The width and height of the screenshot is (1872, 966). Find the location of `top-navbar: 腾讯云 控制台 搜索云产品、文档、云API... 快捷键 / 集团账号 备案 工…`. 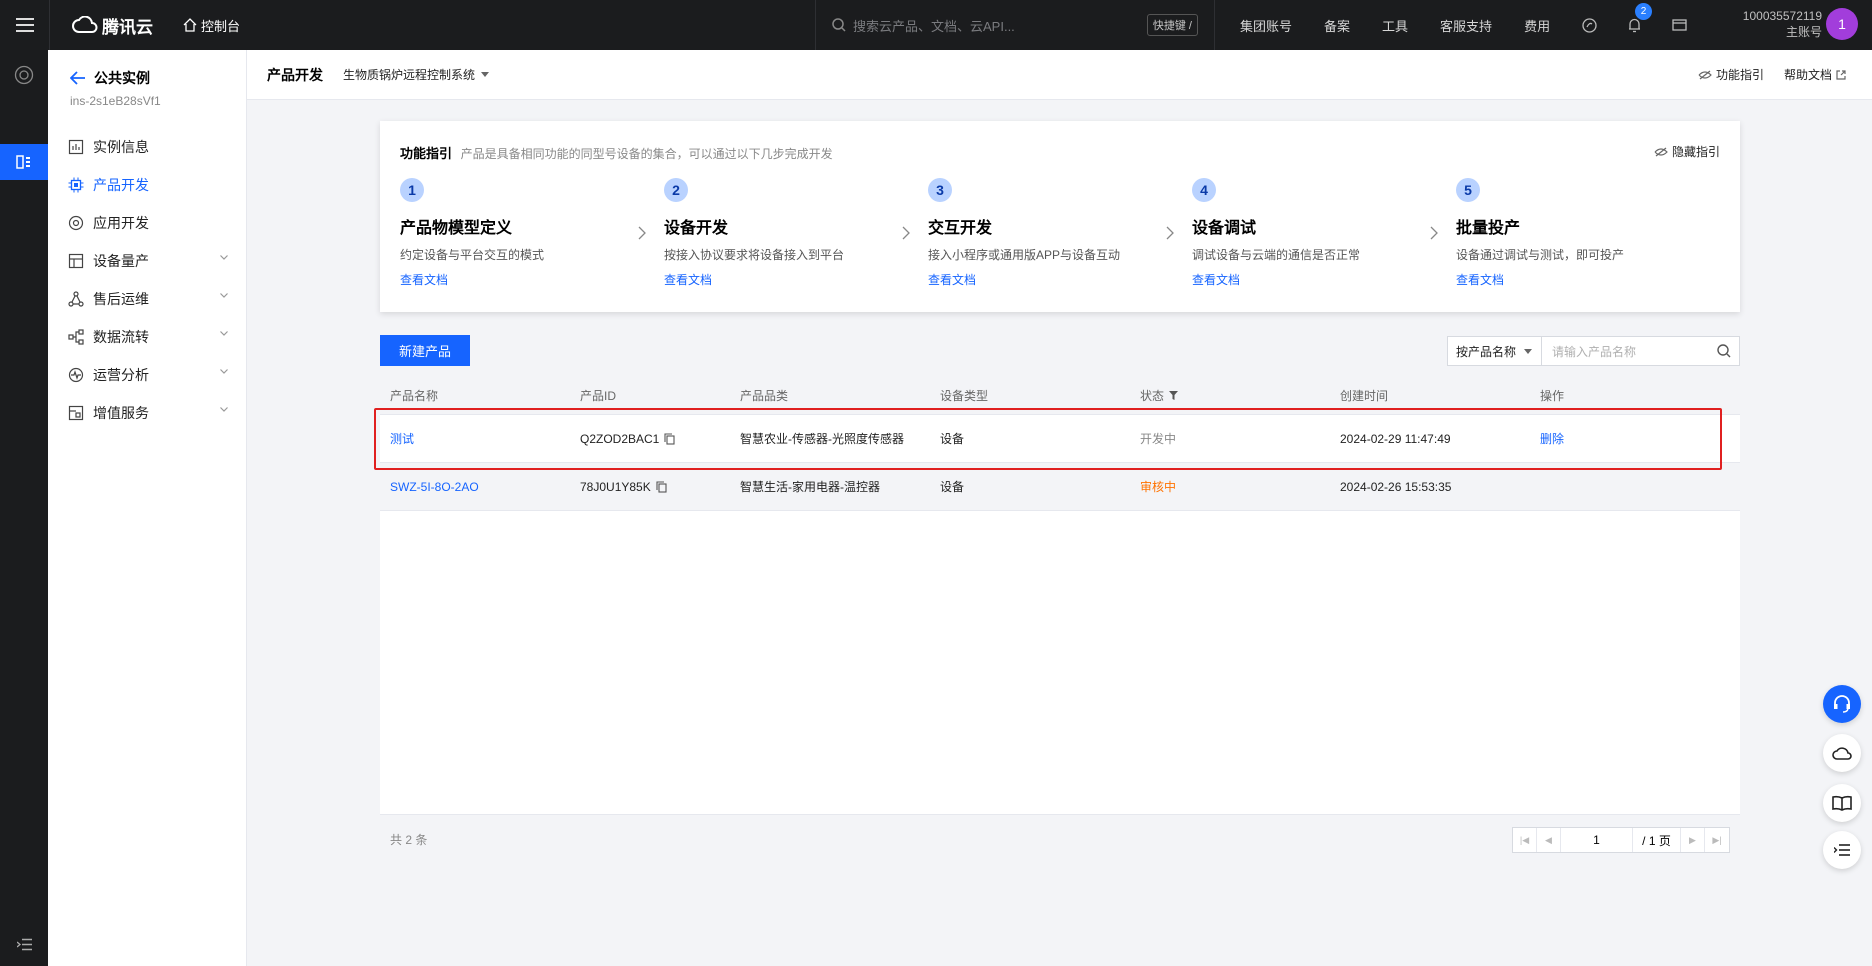

top-navbar: 腾讯云 控制台 搜索云产品、文档、云API... 快捷键 / 集团账号 备案 工… is located at coordinates (936, 25).